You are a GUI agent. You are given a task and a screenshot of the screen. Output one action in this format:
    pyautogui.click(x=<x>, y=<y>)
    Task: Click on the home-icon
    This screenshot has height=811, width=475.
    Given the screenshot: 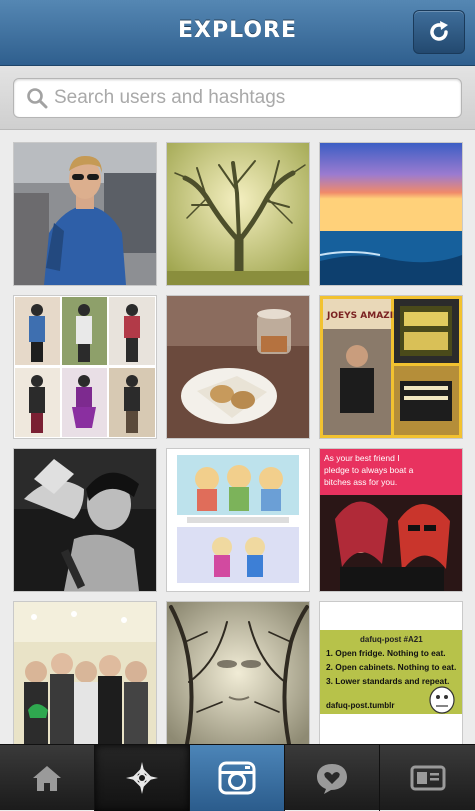 What is the action you would take?
    pyautogui.click(x=47, y=778)
    